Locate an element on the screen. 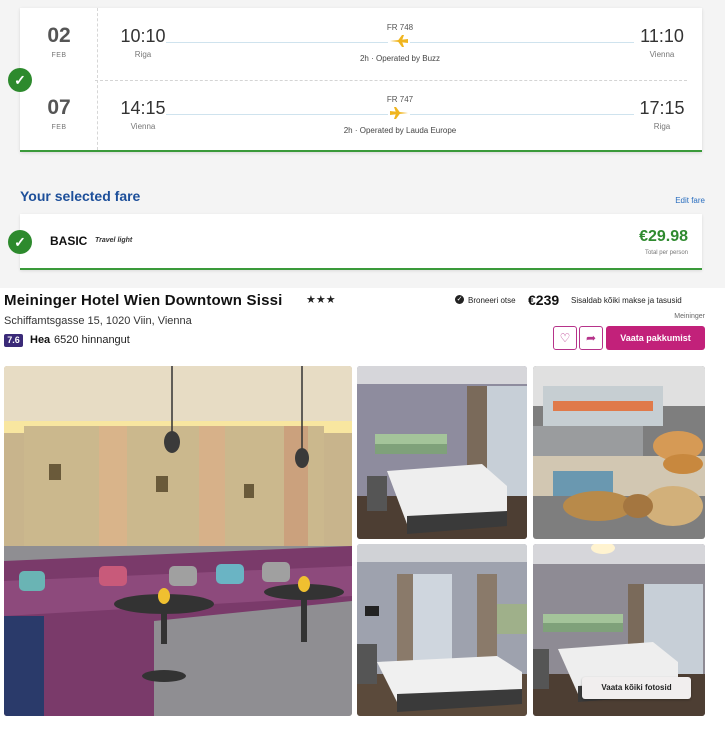 This screenshot has height=730, width=725. outbound-operator: 2h · Operated by Buzz is located at coordinates (400, 58).